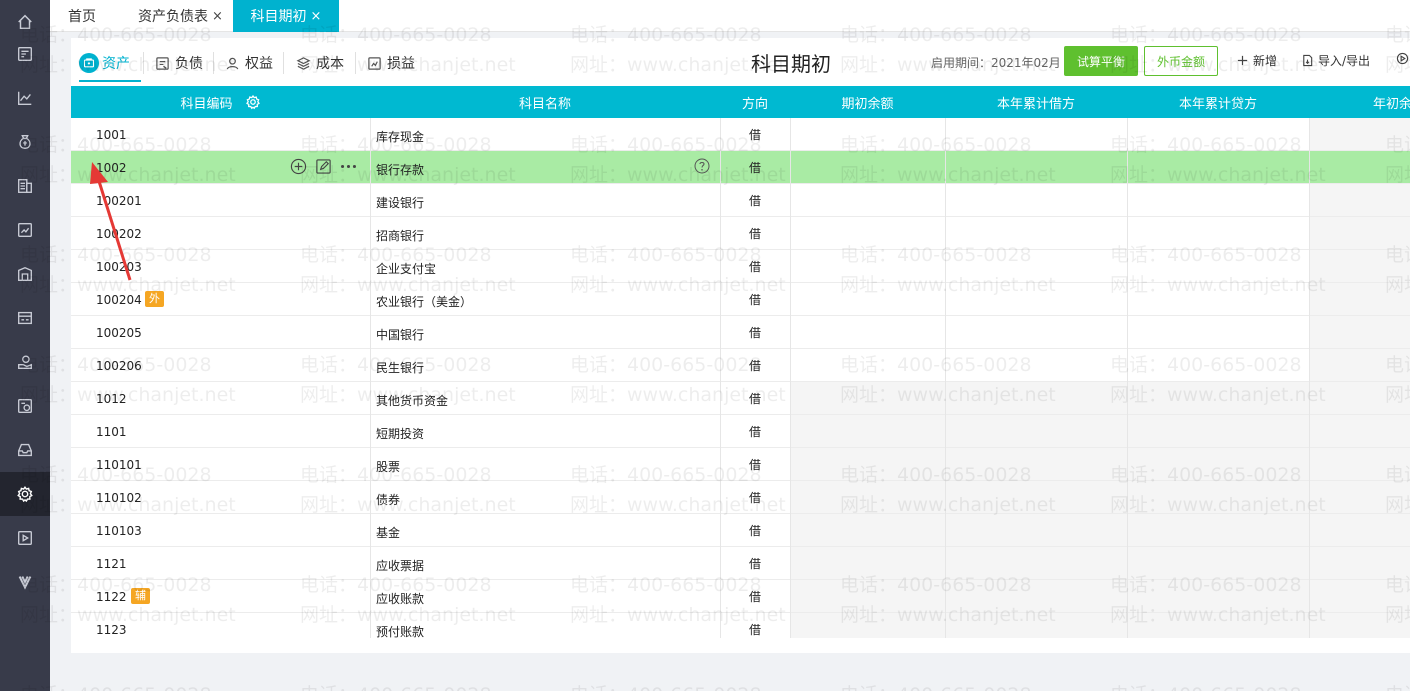 The image size is (1410, 691). I want to click on add-label: 新增, so click(1265, 61).